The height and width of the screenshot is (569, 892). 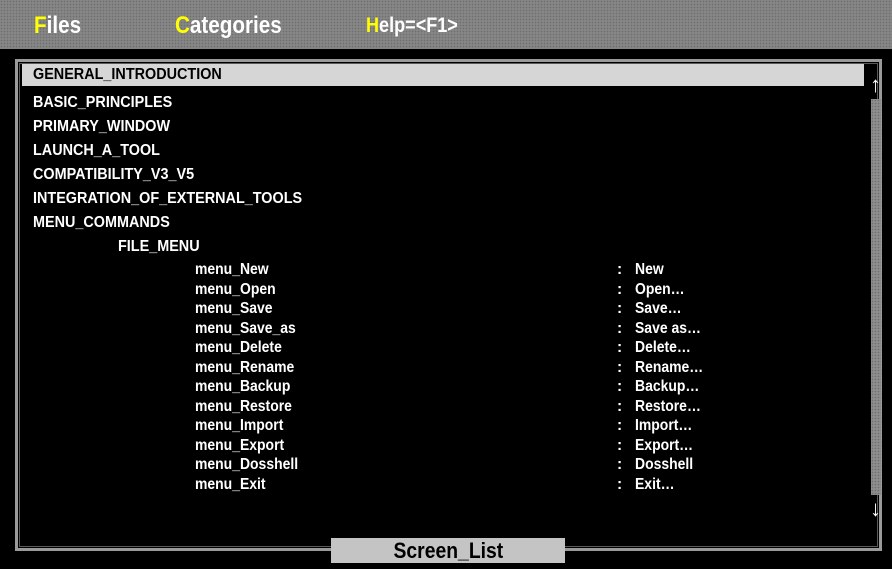 I want to click on menu-bar: Files Categories Help=<F1>, so click(x=446, y=24).